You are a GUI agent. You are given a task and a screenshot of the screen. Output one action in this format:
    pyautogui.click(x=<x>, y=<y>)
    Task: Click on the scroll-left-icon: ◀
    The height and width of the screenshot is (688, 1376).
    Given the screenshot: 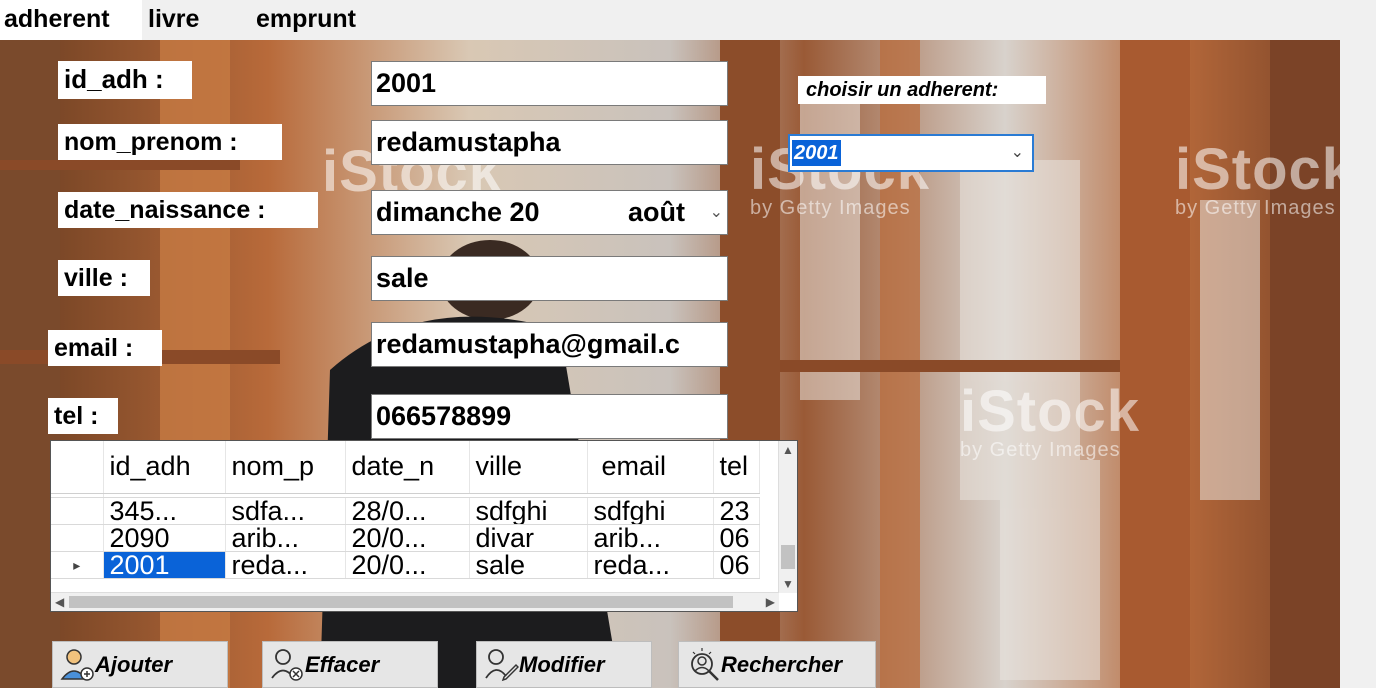 What is the action you would take?
    pyautogui.click(x=59, y=602)
    